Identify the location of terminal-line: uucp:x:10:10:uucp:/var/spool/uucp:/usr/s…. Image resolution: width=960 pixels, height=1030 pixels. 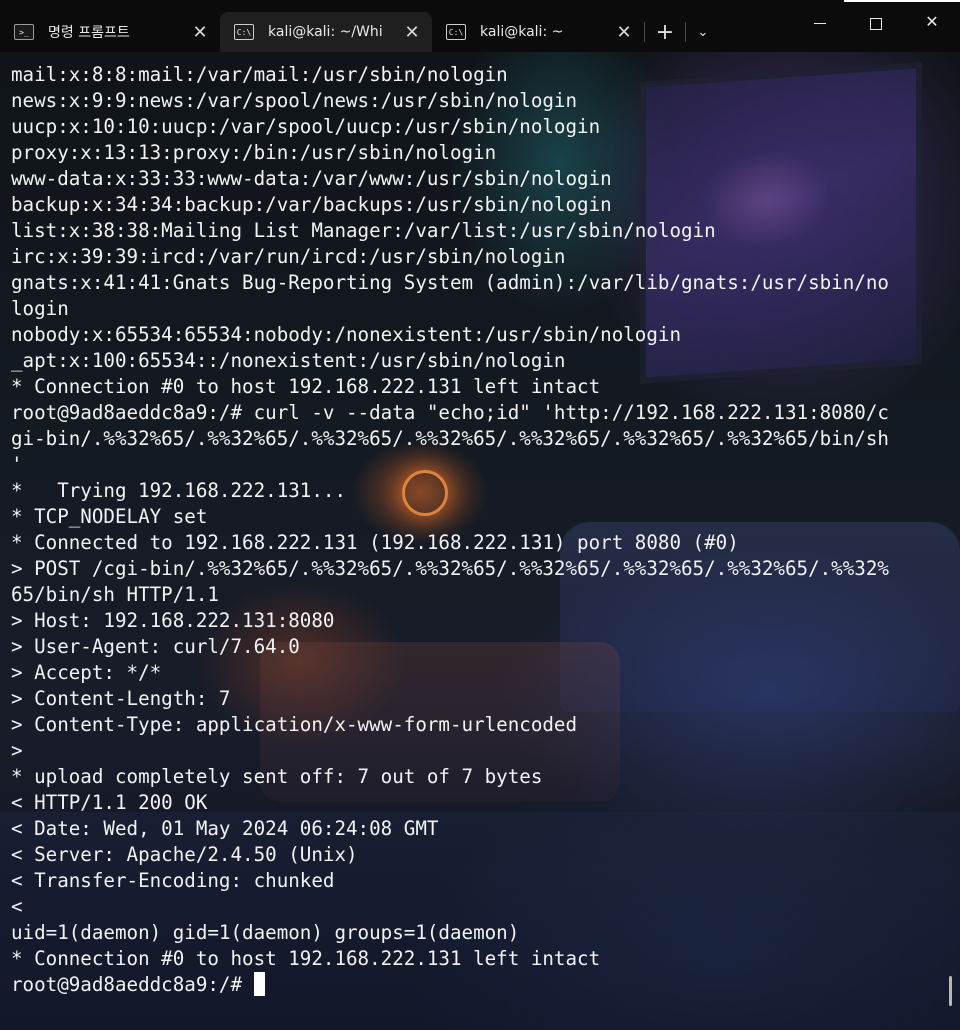
(306, 126).